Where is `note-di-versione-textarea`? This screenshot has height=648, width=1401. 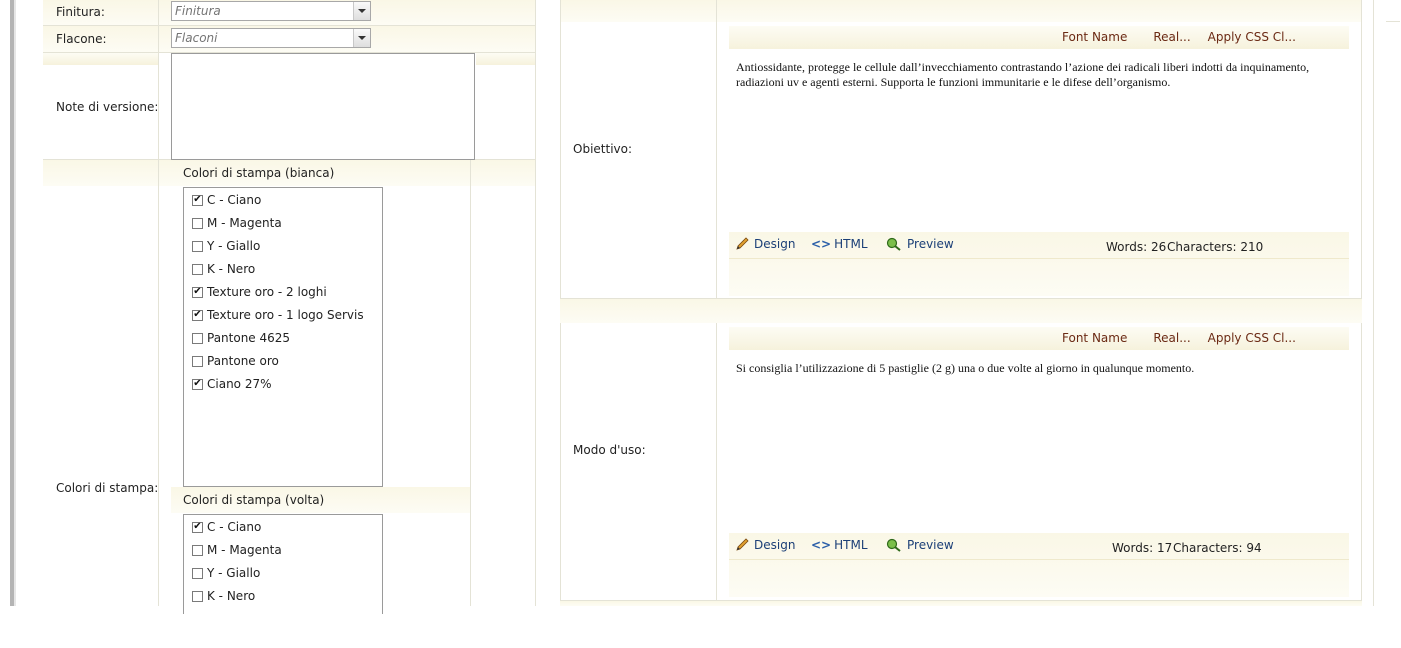
note-di-versione-textarea is located at coordinates (323, 106).